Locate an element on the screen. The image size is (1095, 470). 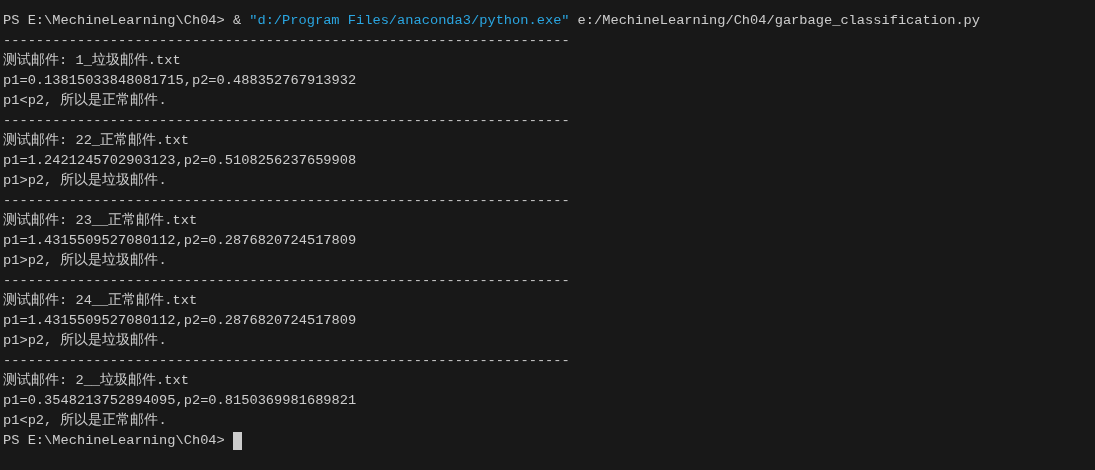
output-line: 测试邮件: 24__正常邮件.txt is located at coordinates (100, 300).